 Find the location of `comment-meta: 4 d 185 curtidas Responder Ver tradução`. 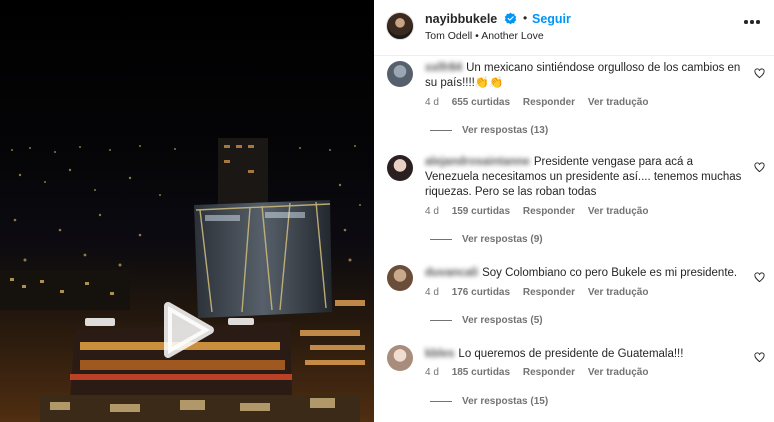

comment-meta: 4 d 185 curtidas Responder Ver tradução is located at coordinates (541, 372).